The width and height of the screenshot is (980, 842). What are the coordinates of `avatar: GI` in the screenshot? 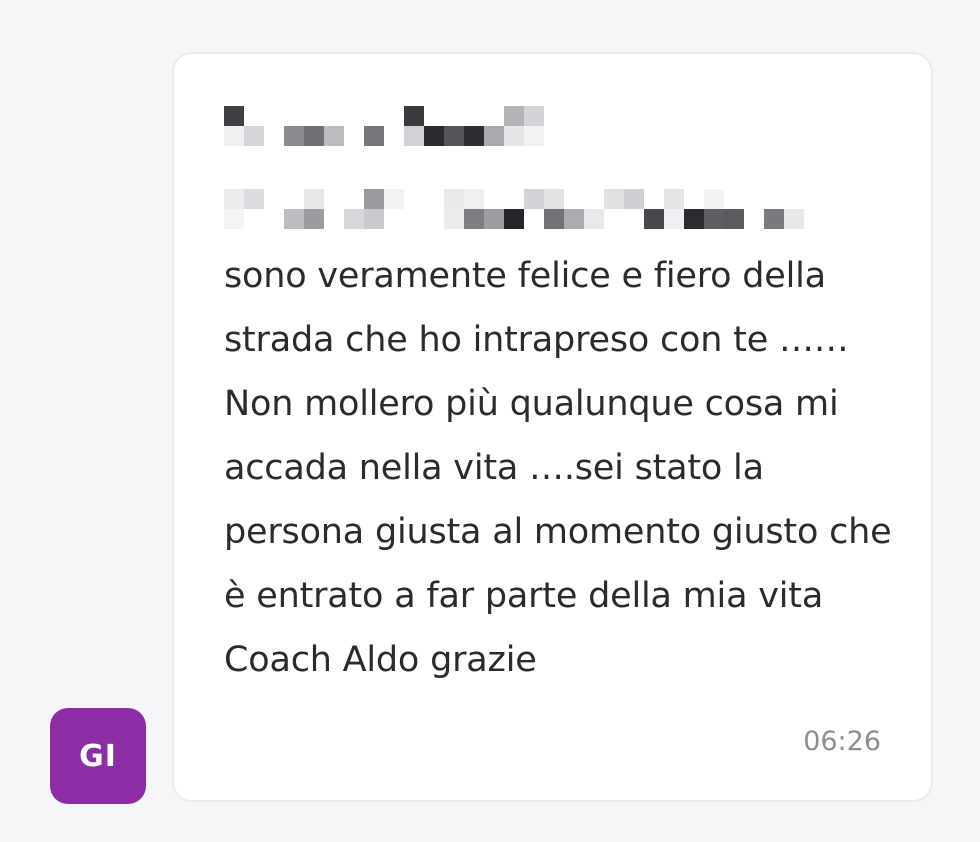 It's located at (98, 756).